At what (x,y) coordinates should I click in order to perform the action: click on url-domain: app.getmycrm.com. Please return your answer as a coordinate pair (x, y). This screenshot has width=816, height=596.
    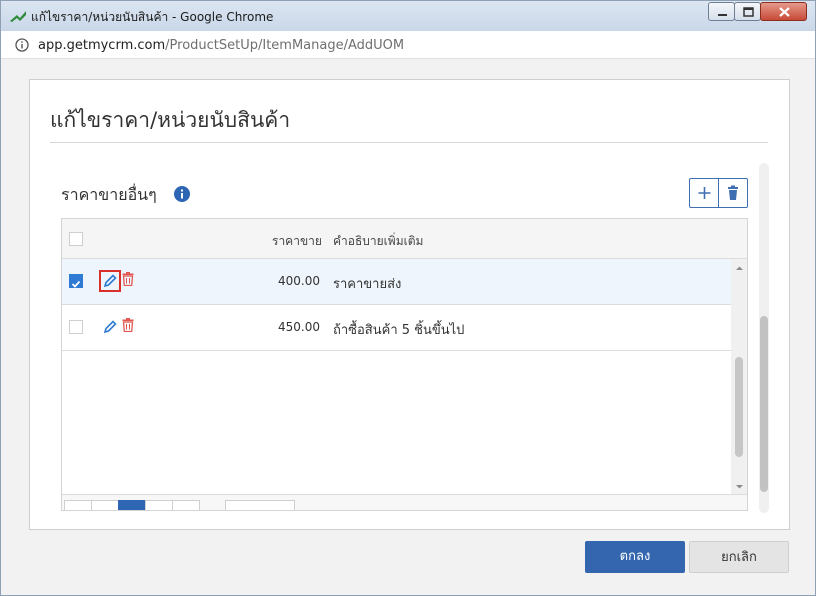
    Looking at the image, I should click on (102, 45).